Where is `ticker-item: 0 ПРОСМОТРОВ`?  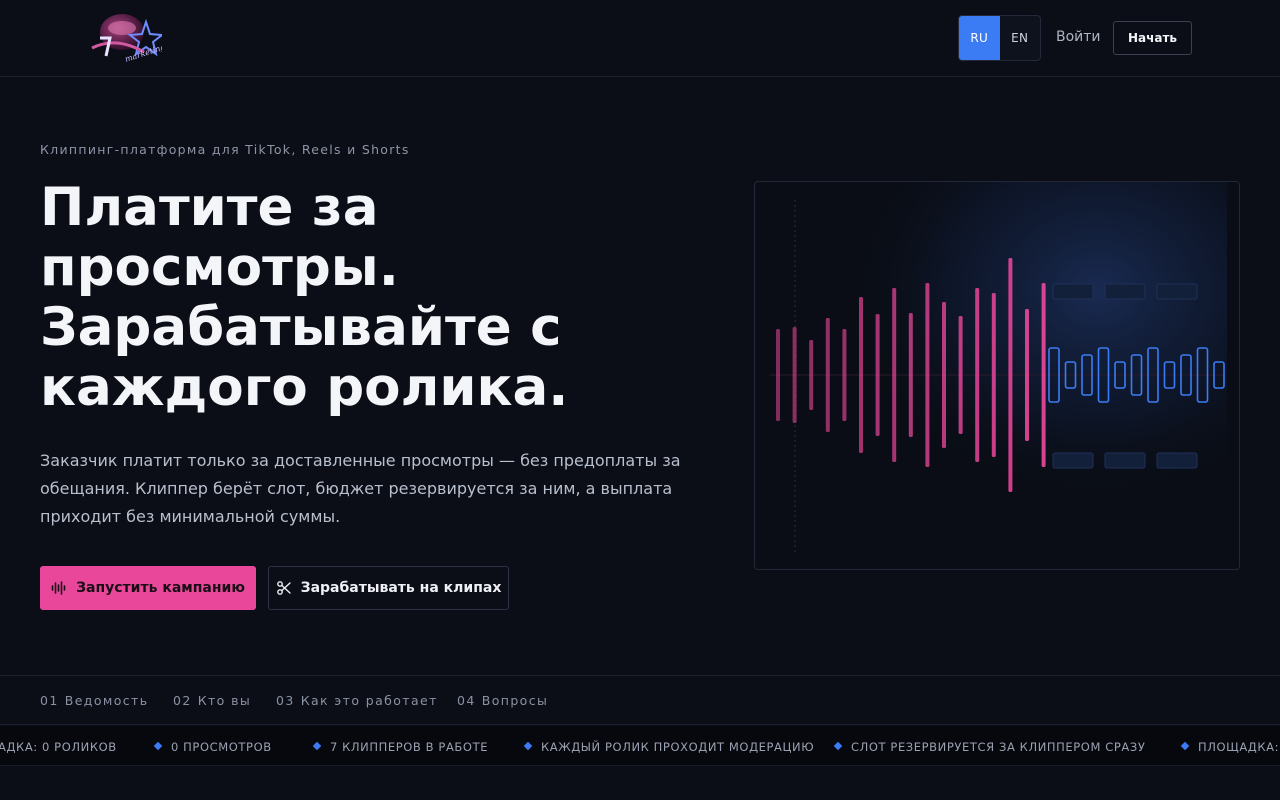
ticker-item: 0 ПРОСМОТРОВ is located at coordinates (221, 747).